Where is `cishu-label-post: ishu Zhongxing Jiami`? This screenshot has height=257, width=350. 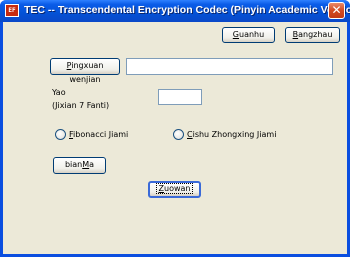 cishu-label-post: ishu Zhongxing Jiami is located at coordinates (234, 134).